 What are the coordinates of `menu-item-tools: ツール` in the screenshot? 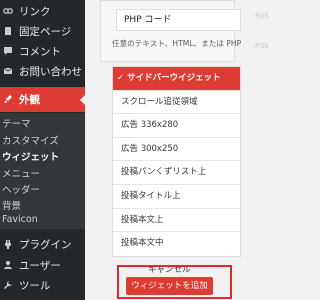 It's located at (42, 285).